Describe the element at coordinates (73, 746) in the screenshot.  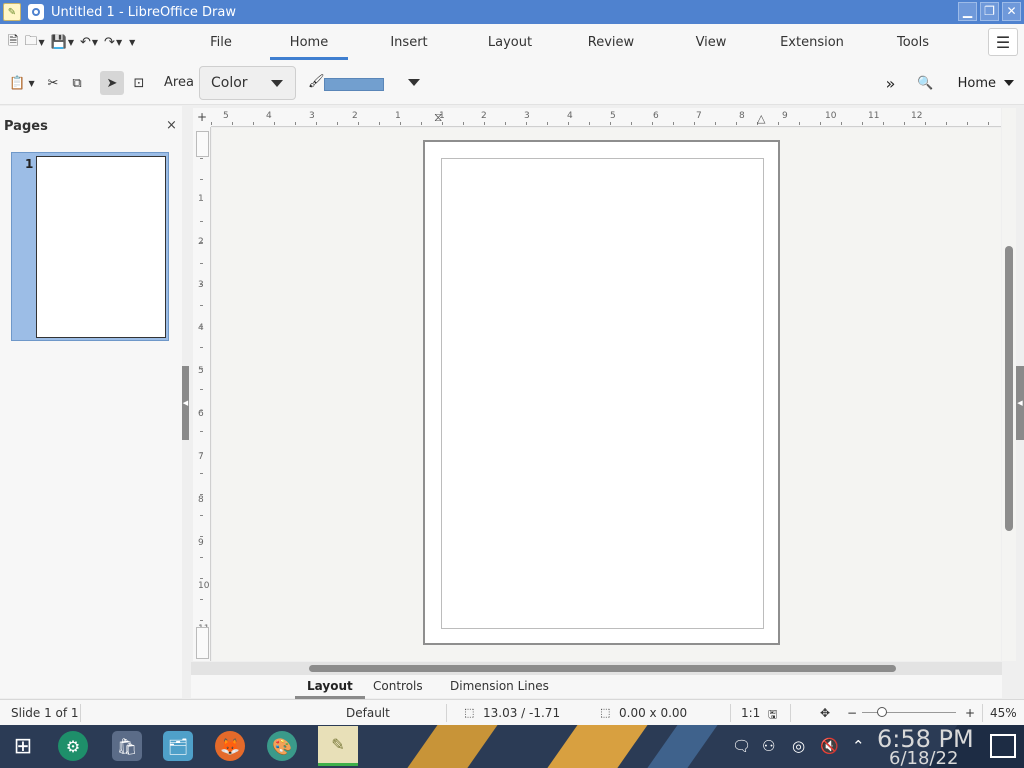
I see `discover-icon: ⚙` at that location.